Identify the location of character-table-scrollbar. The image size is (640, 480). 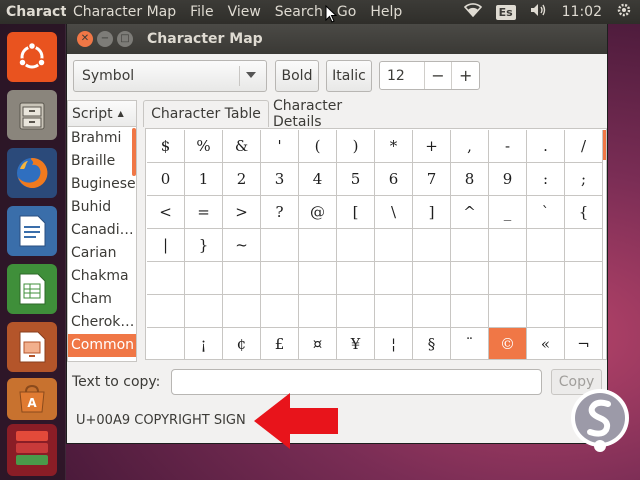
(604, 145).